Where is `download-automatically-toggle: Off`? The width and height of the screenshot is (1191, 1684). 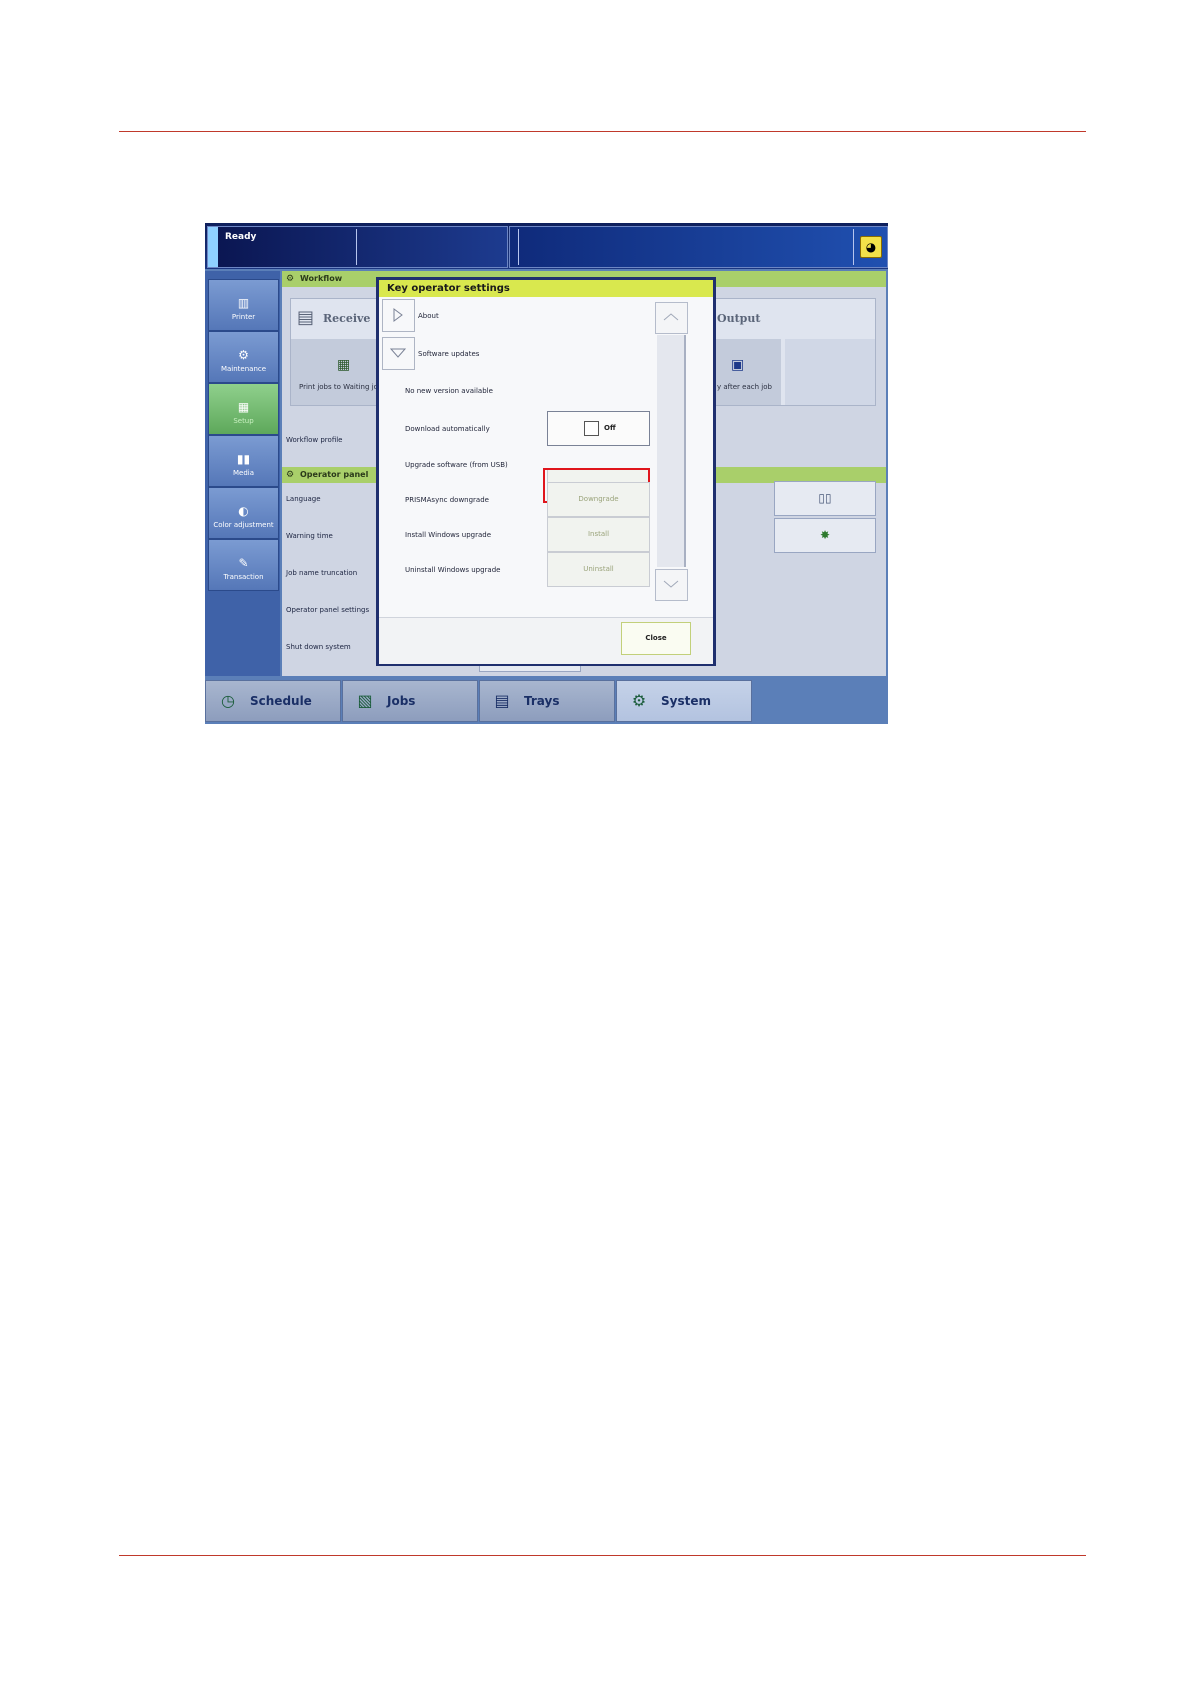
download-automatically-toggle: Off is located at coordinates (598, 428).